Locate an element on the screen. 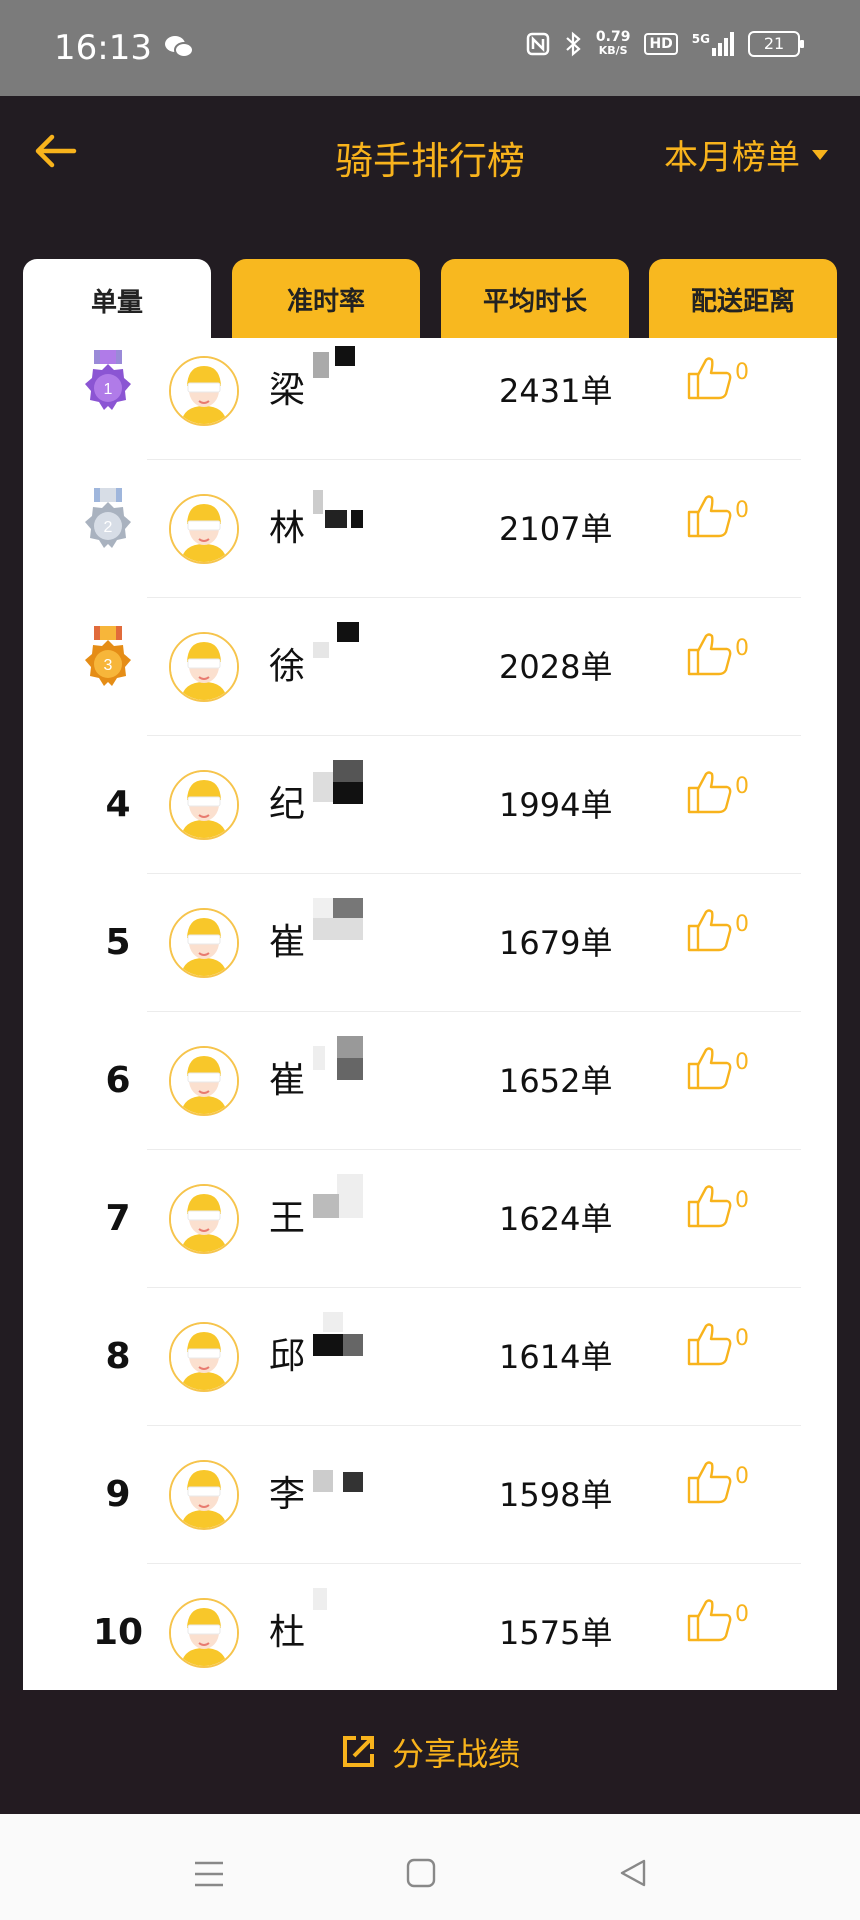 This screenshot has width=860, height=1920. table-row: 1 梁 2431单 0 is located at coordinates (430, 399).